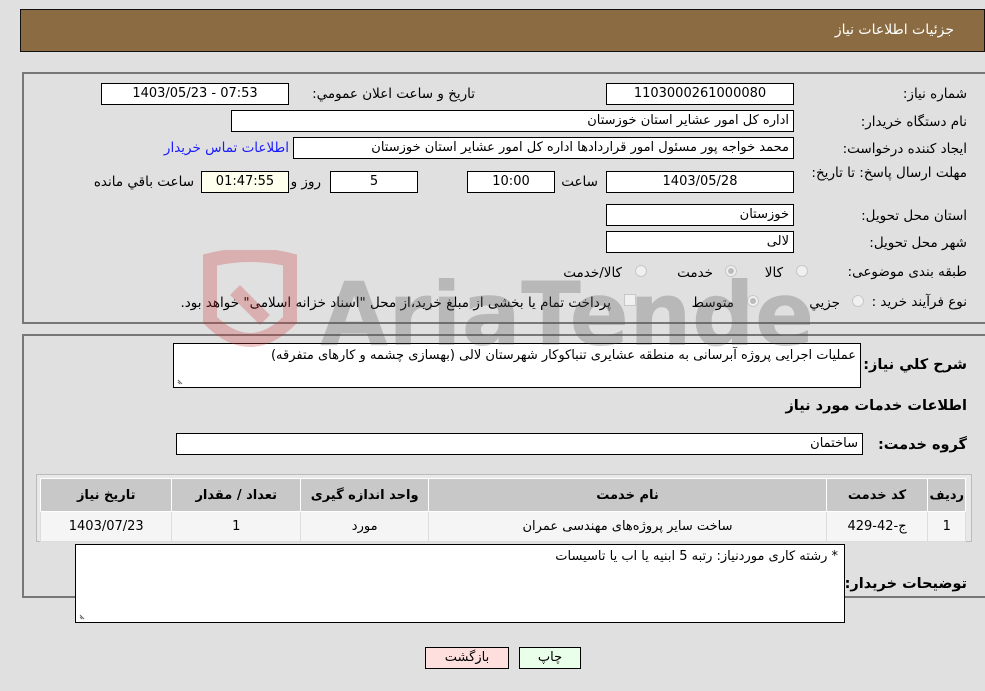 The image size is (985, 691). I want to click on cell-need-date: 1403/07/23, so click(106, 526).